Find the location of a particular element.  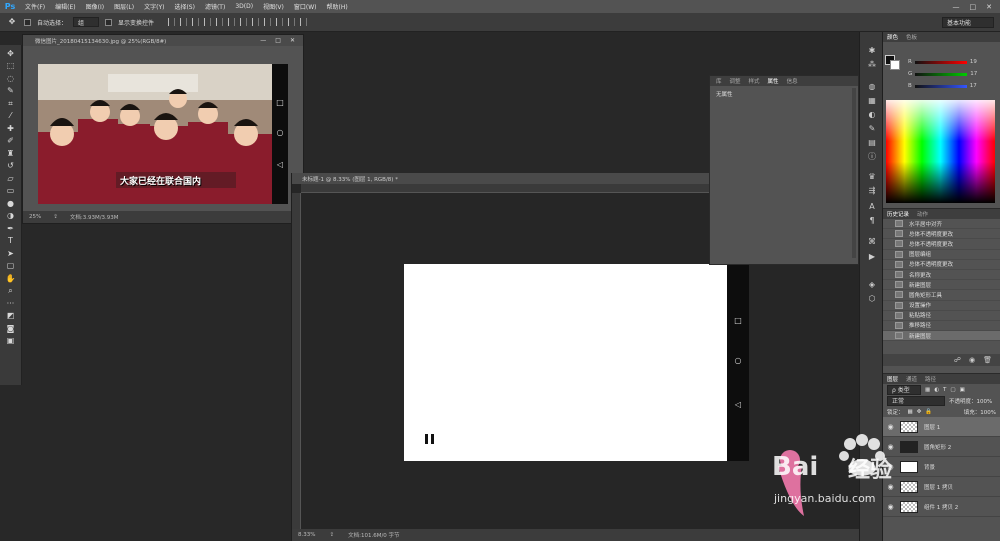

distribute-right-icon is located at coordinates (304, 22).